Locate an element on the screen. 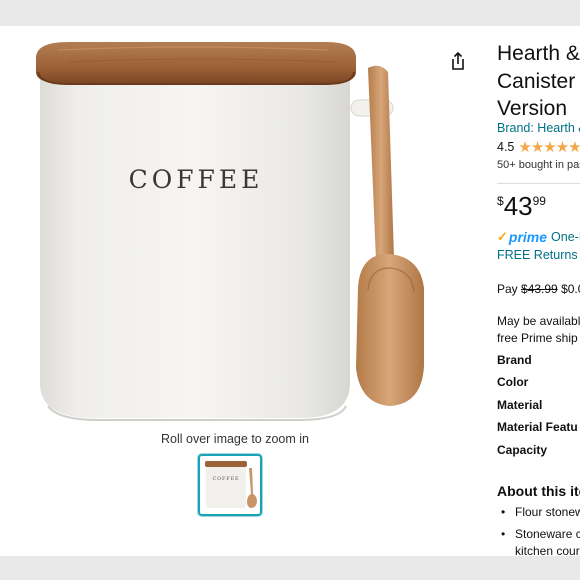  share-icon is located at coordinates (458, 61).